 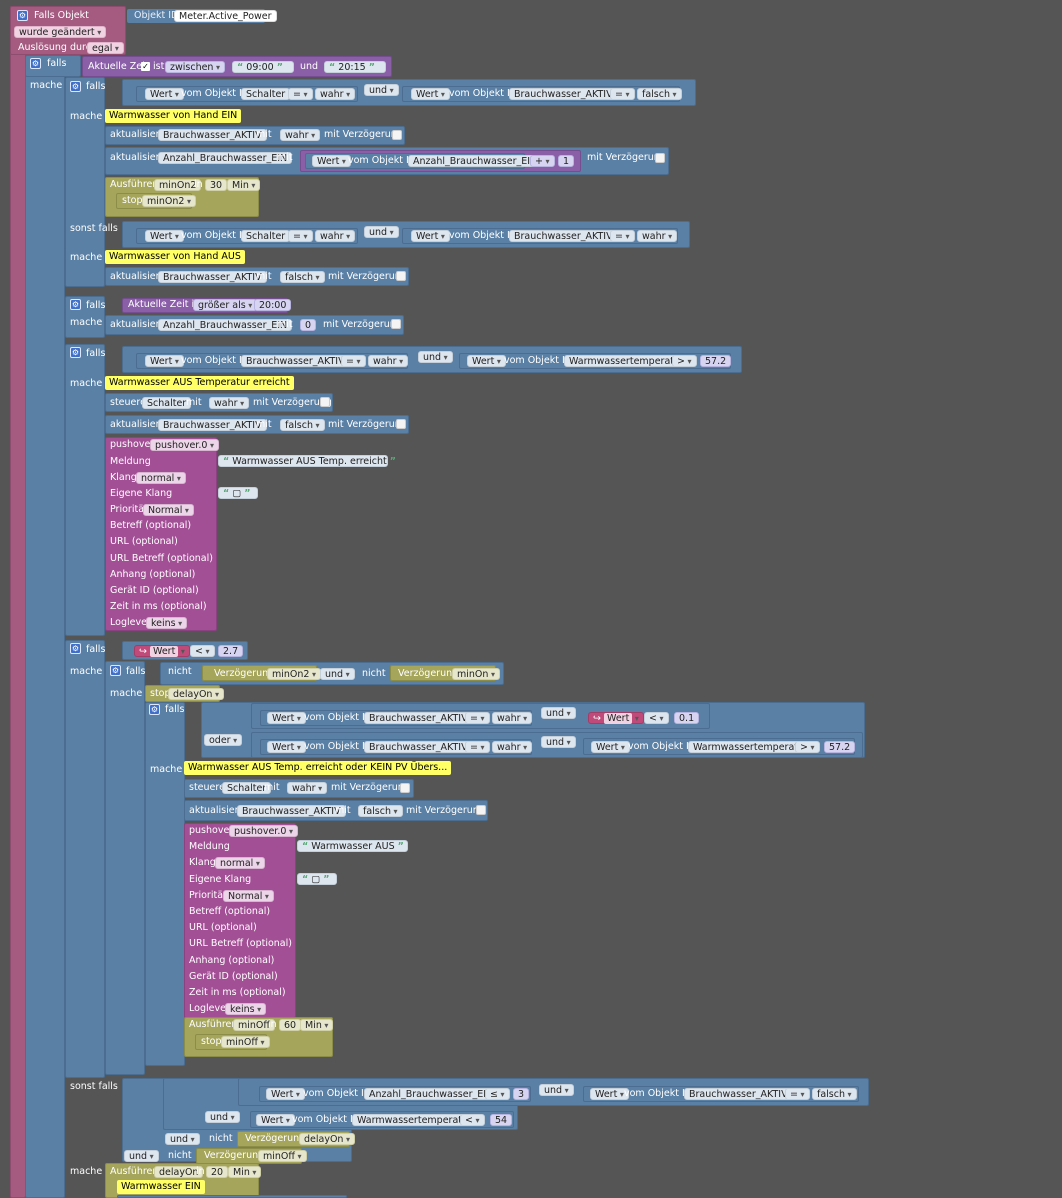 What do you see at coordinates (282, 1156) in the screenshot?
I see `timer-dropdown: minOff` at bounding box center [282, 1156].